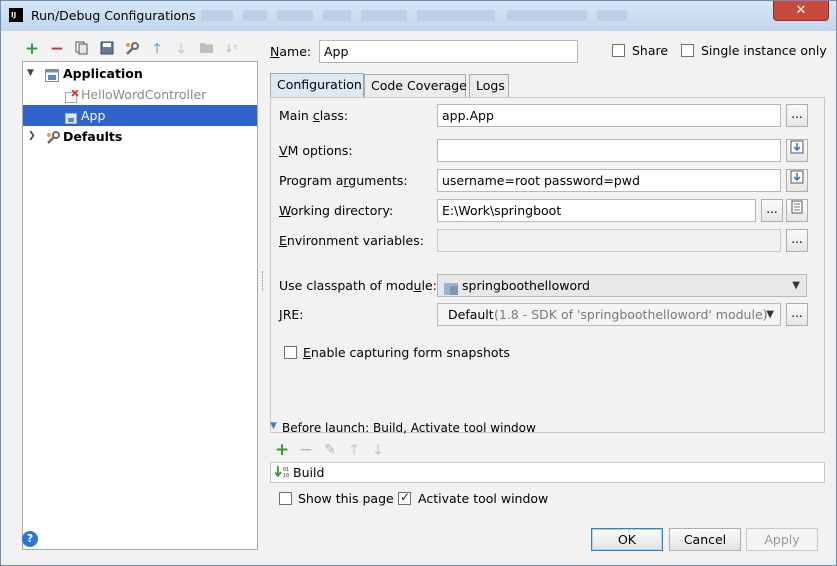  I want to click on jre-value: Default, so click(471, 314).